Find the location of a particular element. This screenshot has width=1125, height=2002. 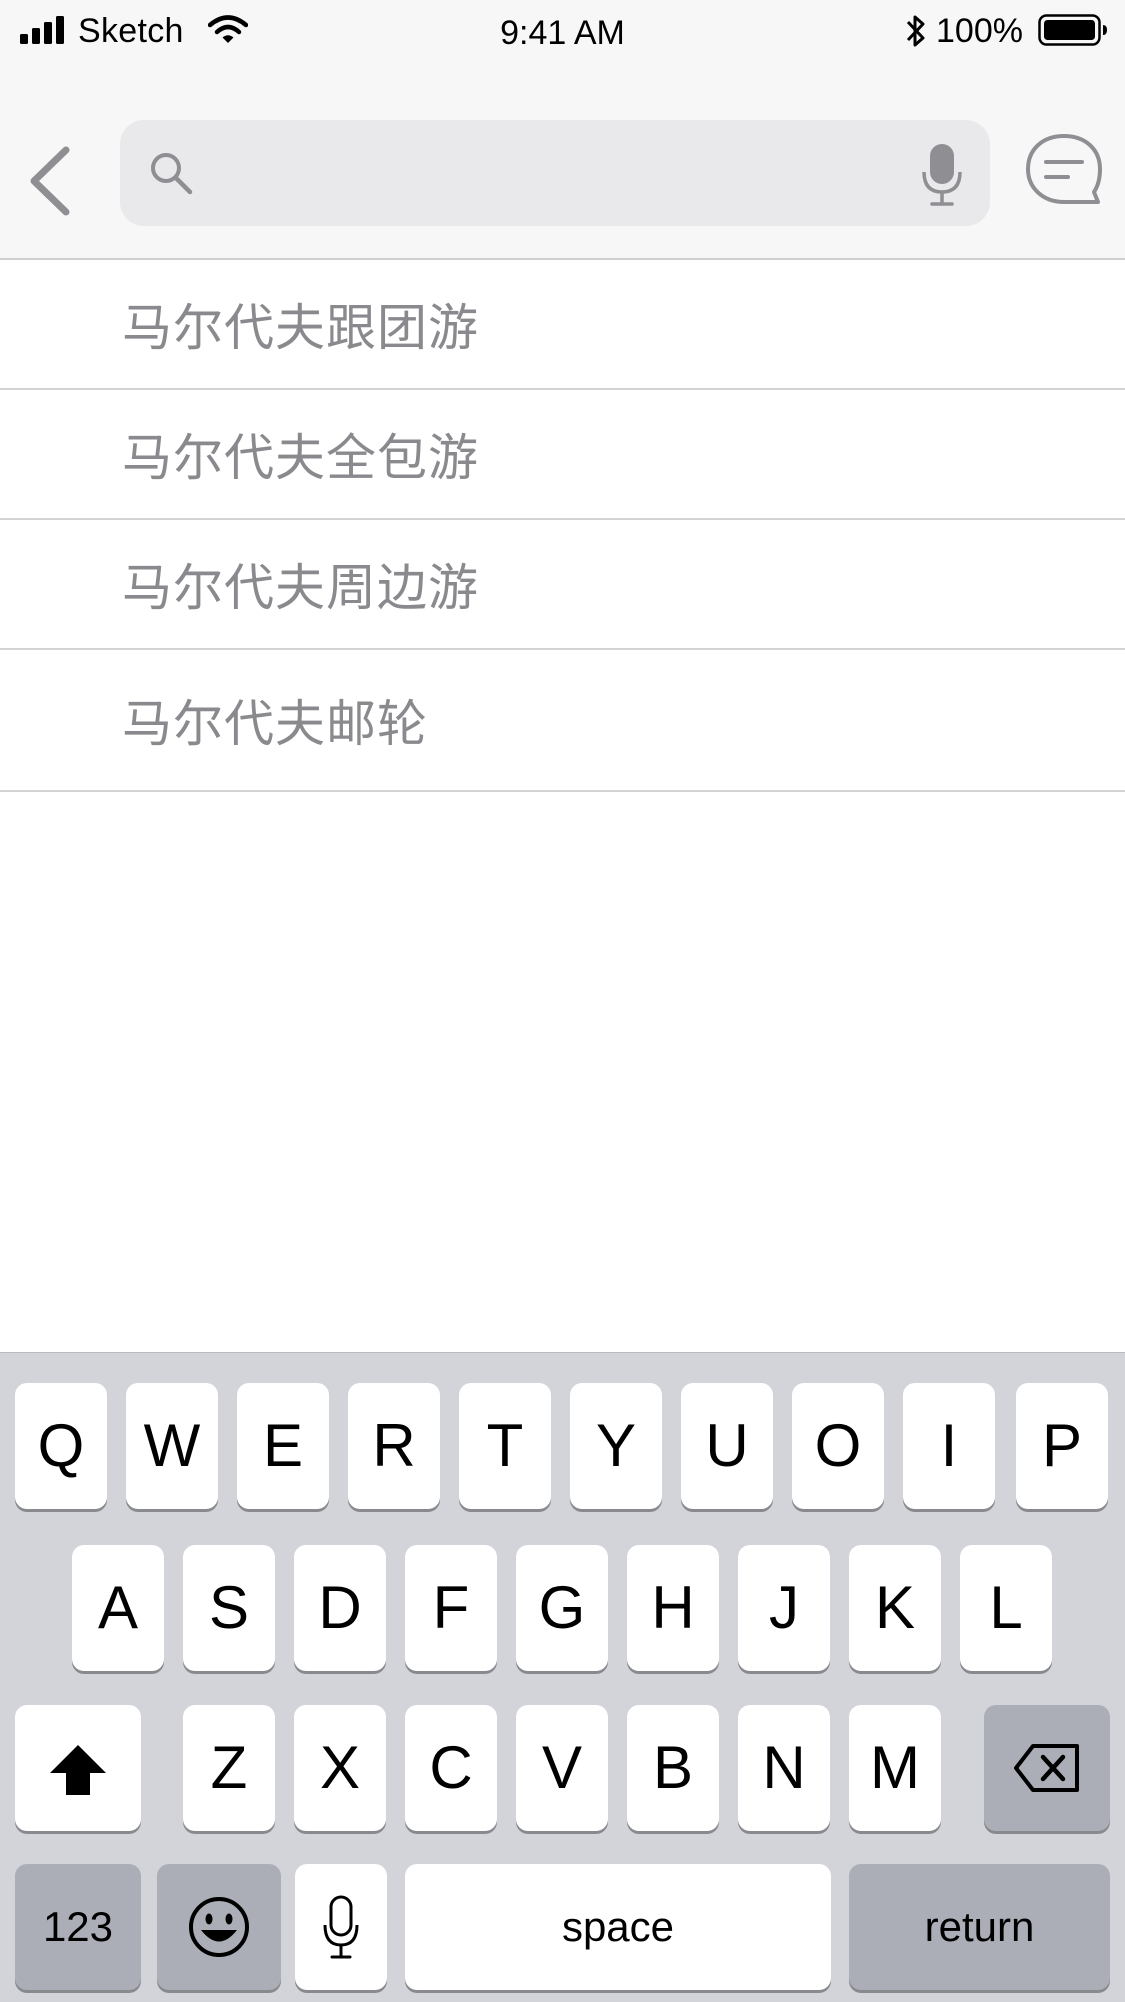

key-r: R is located at coordinates (394, 1446).